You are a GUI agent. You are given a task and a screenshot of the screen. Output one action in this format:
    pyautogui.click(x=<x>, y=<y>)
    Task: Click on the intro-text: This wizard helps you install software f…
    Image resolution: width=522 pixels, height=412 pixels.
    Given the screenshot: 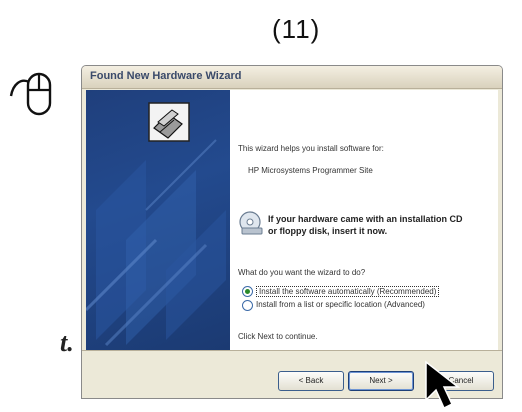 What is the action you would take?
    pyautogui.click(x=311, y=148)
    